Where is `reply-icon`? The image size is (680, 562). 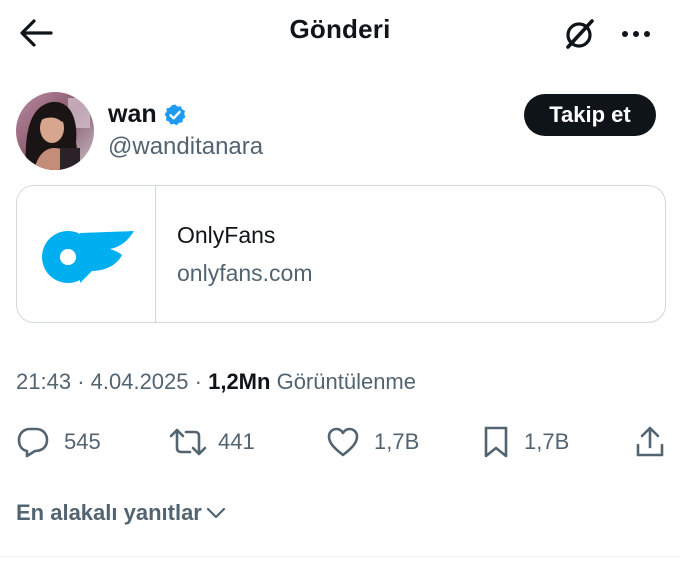 reply-icon is located at coordinates (33, 442).